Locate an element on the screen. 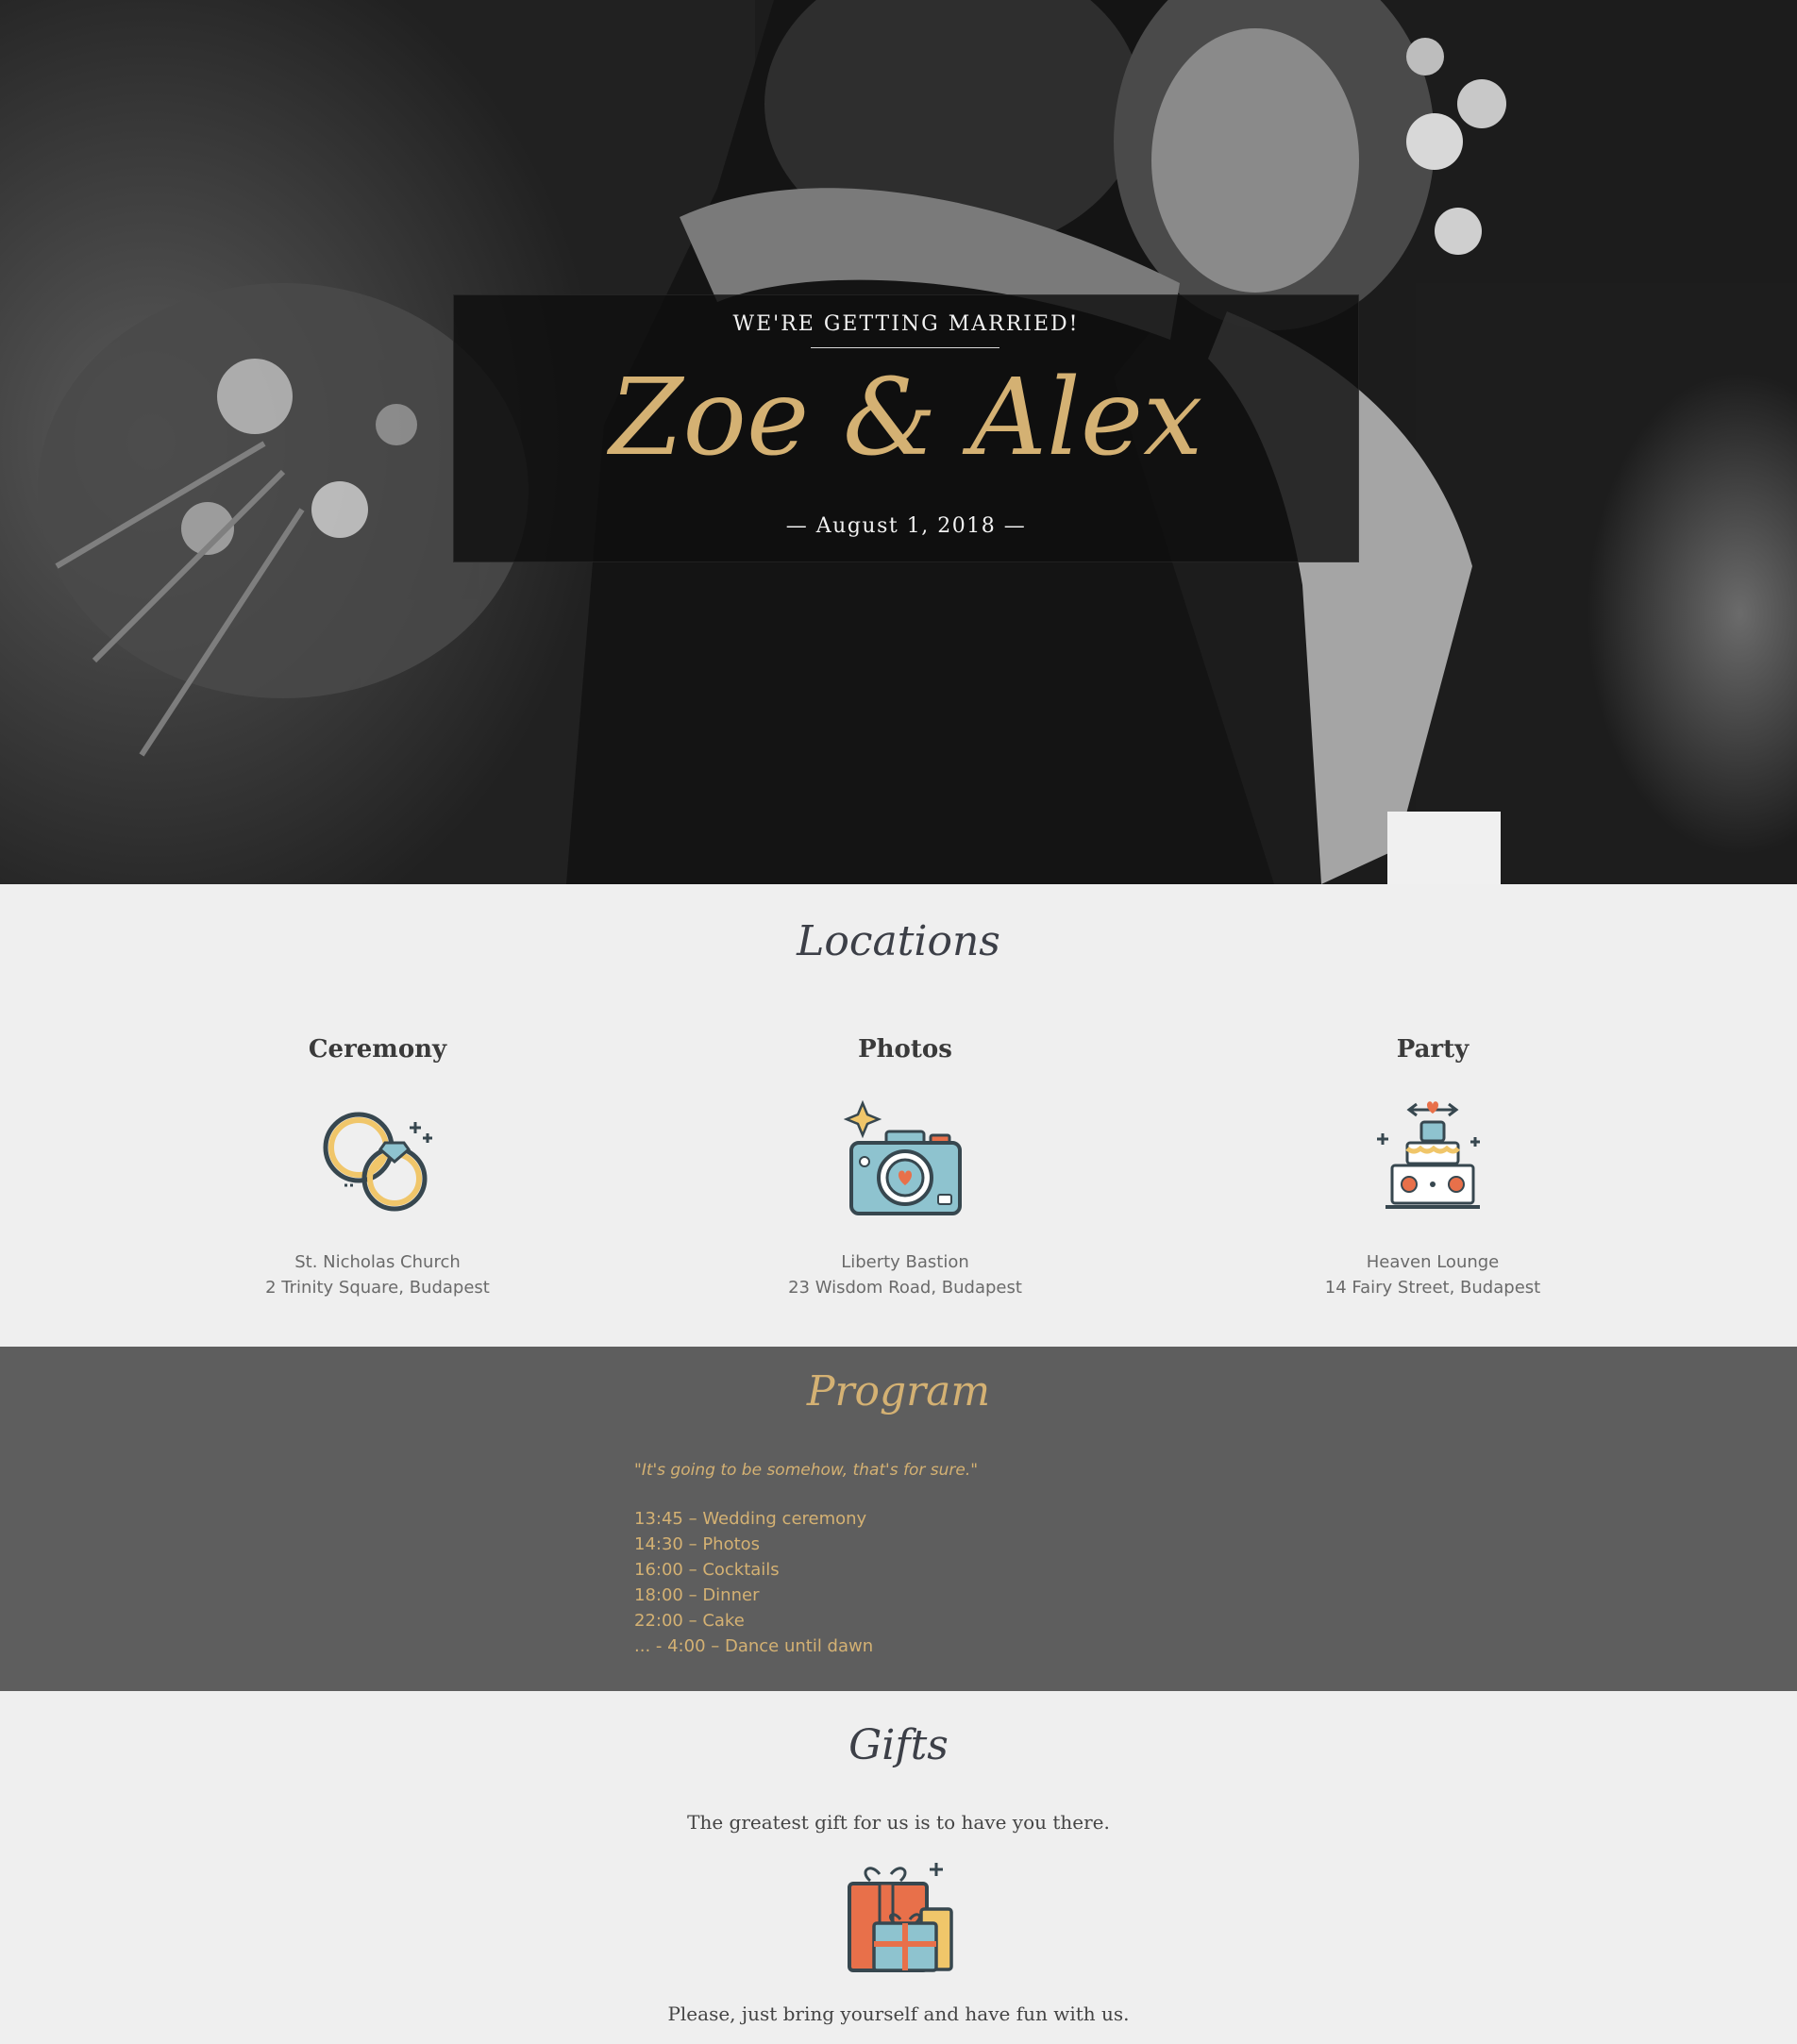  location-name: Liberty Bastion is located at coordinates (905, 1262).